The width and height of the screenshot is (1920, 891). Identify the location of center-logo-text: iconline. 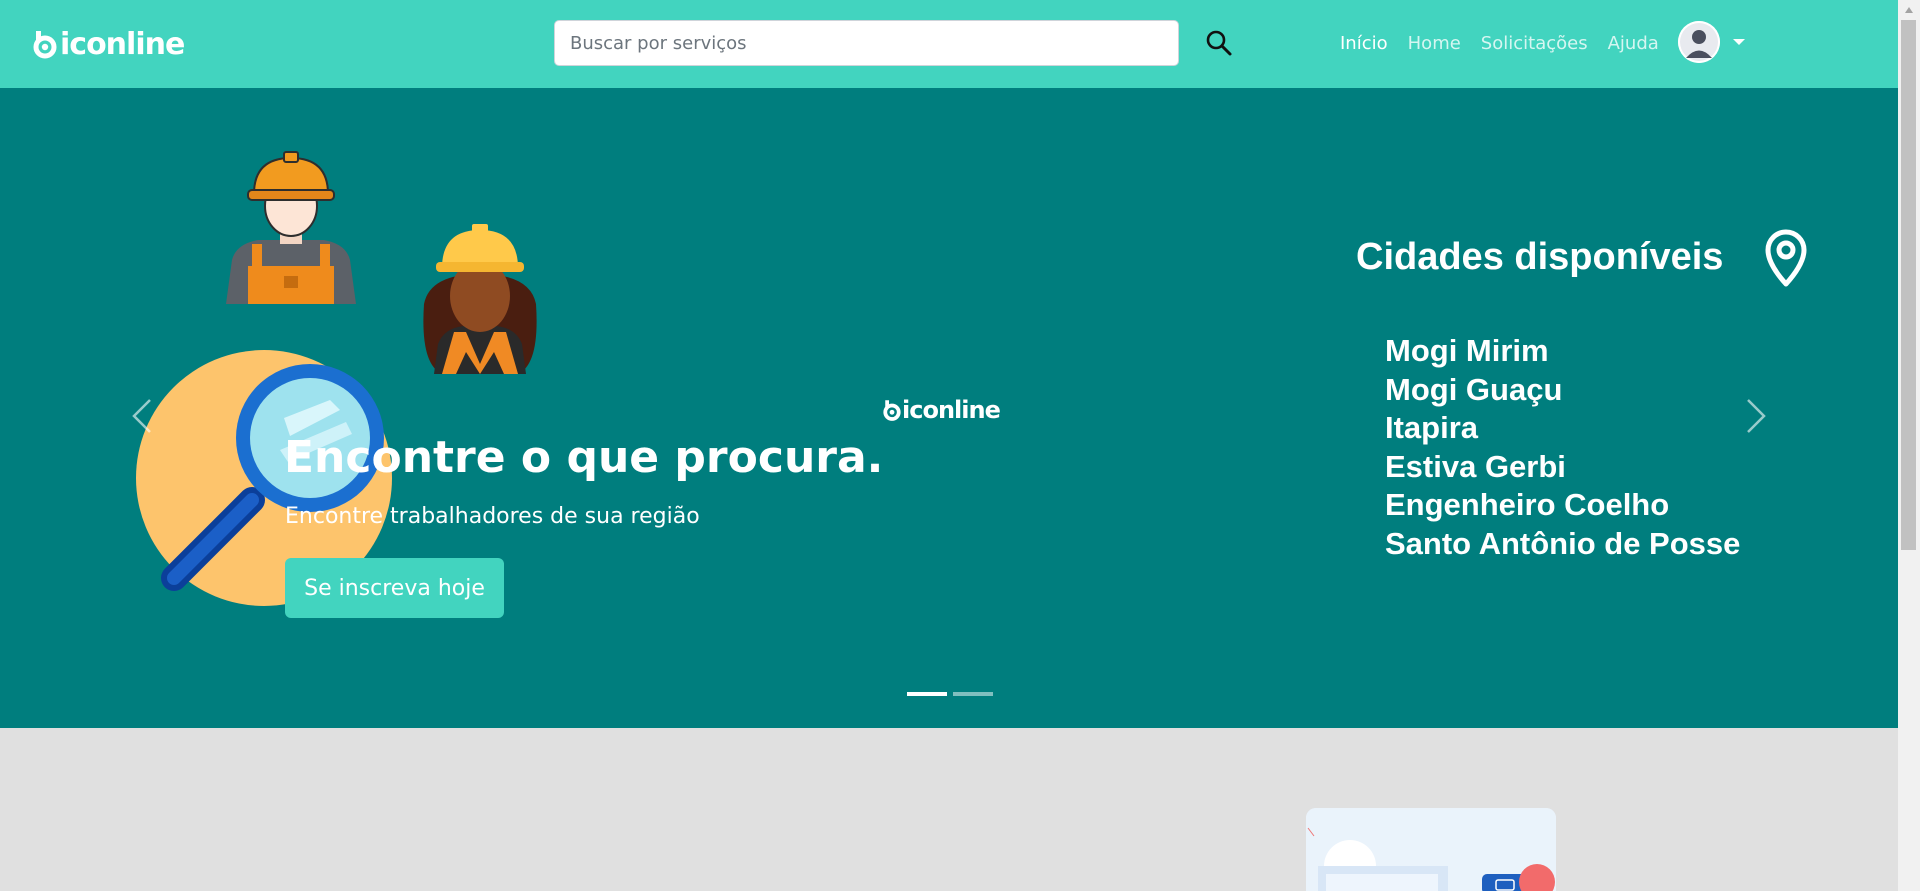
(951, 410).